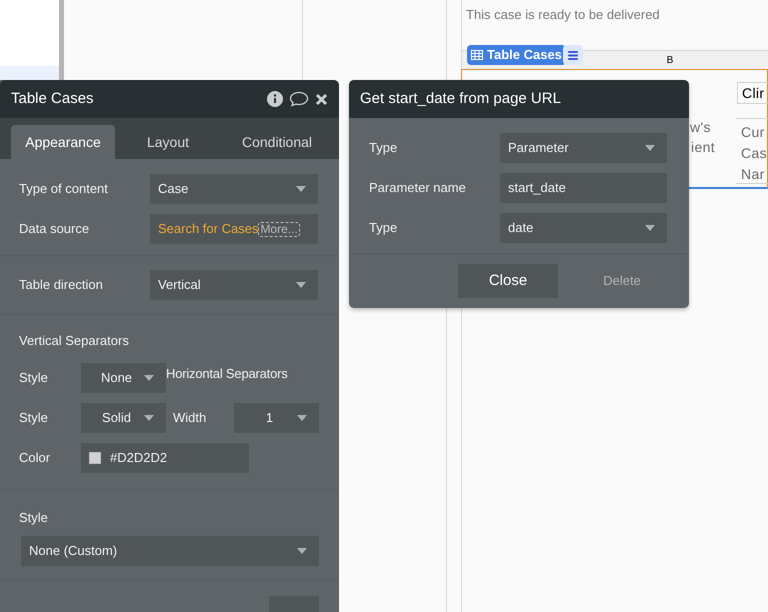 This screenshot has height=612, width=768. Describe the element at coordinates (754, 153) in the screenshot. I see `table-cell-text: Cas` at that location.